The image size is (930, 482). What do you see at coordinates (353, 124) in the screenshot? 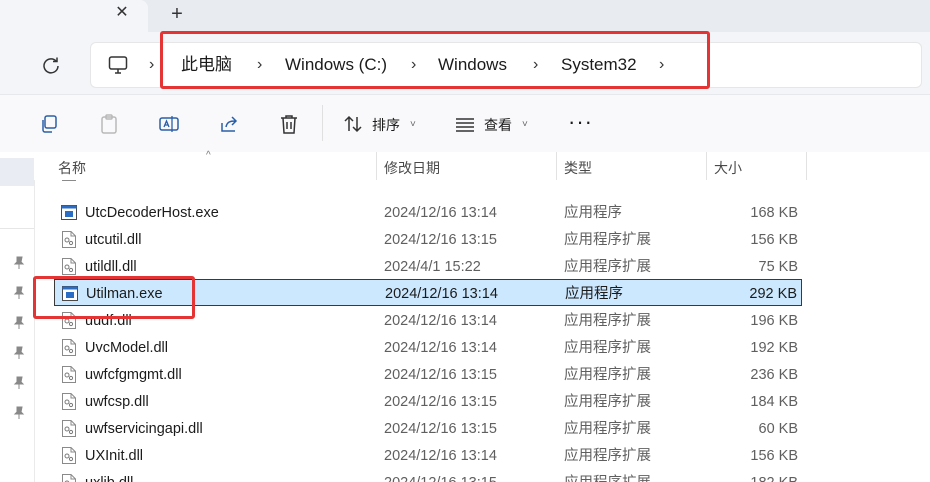
I see `sort-icon` at bounding box center [353, 124].